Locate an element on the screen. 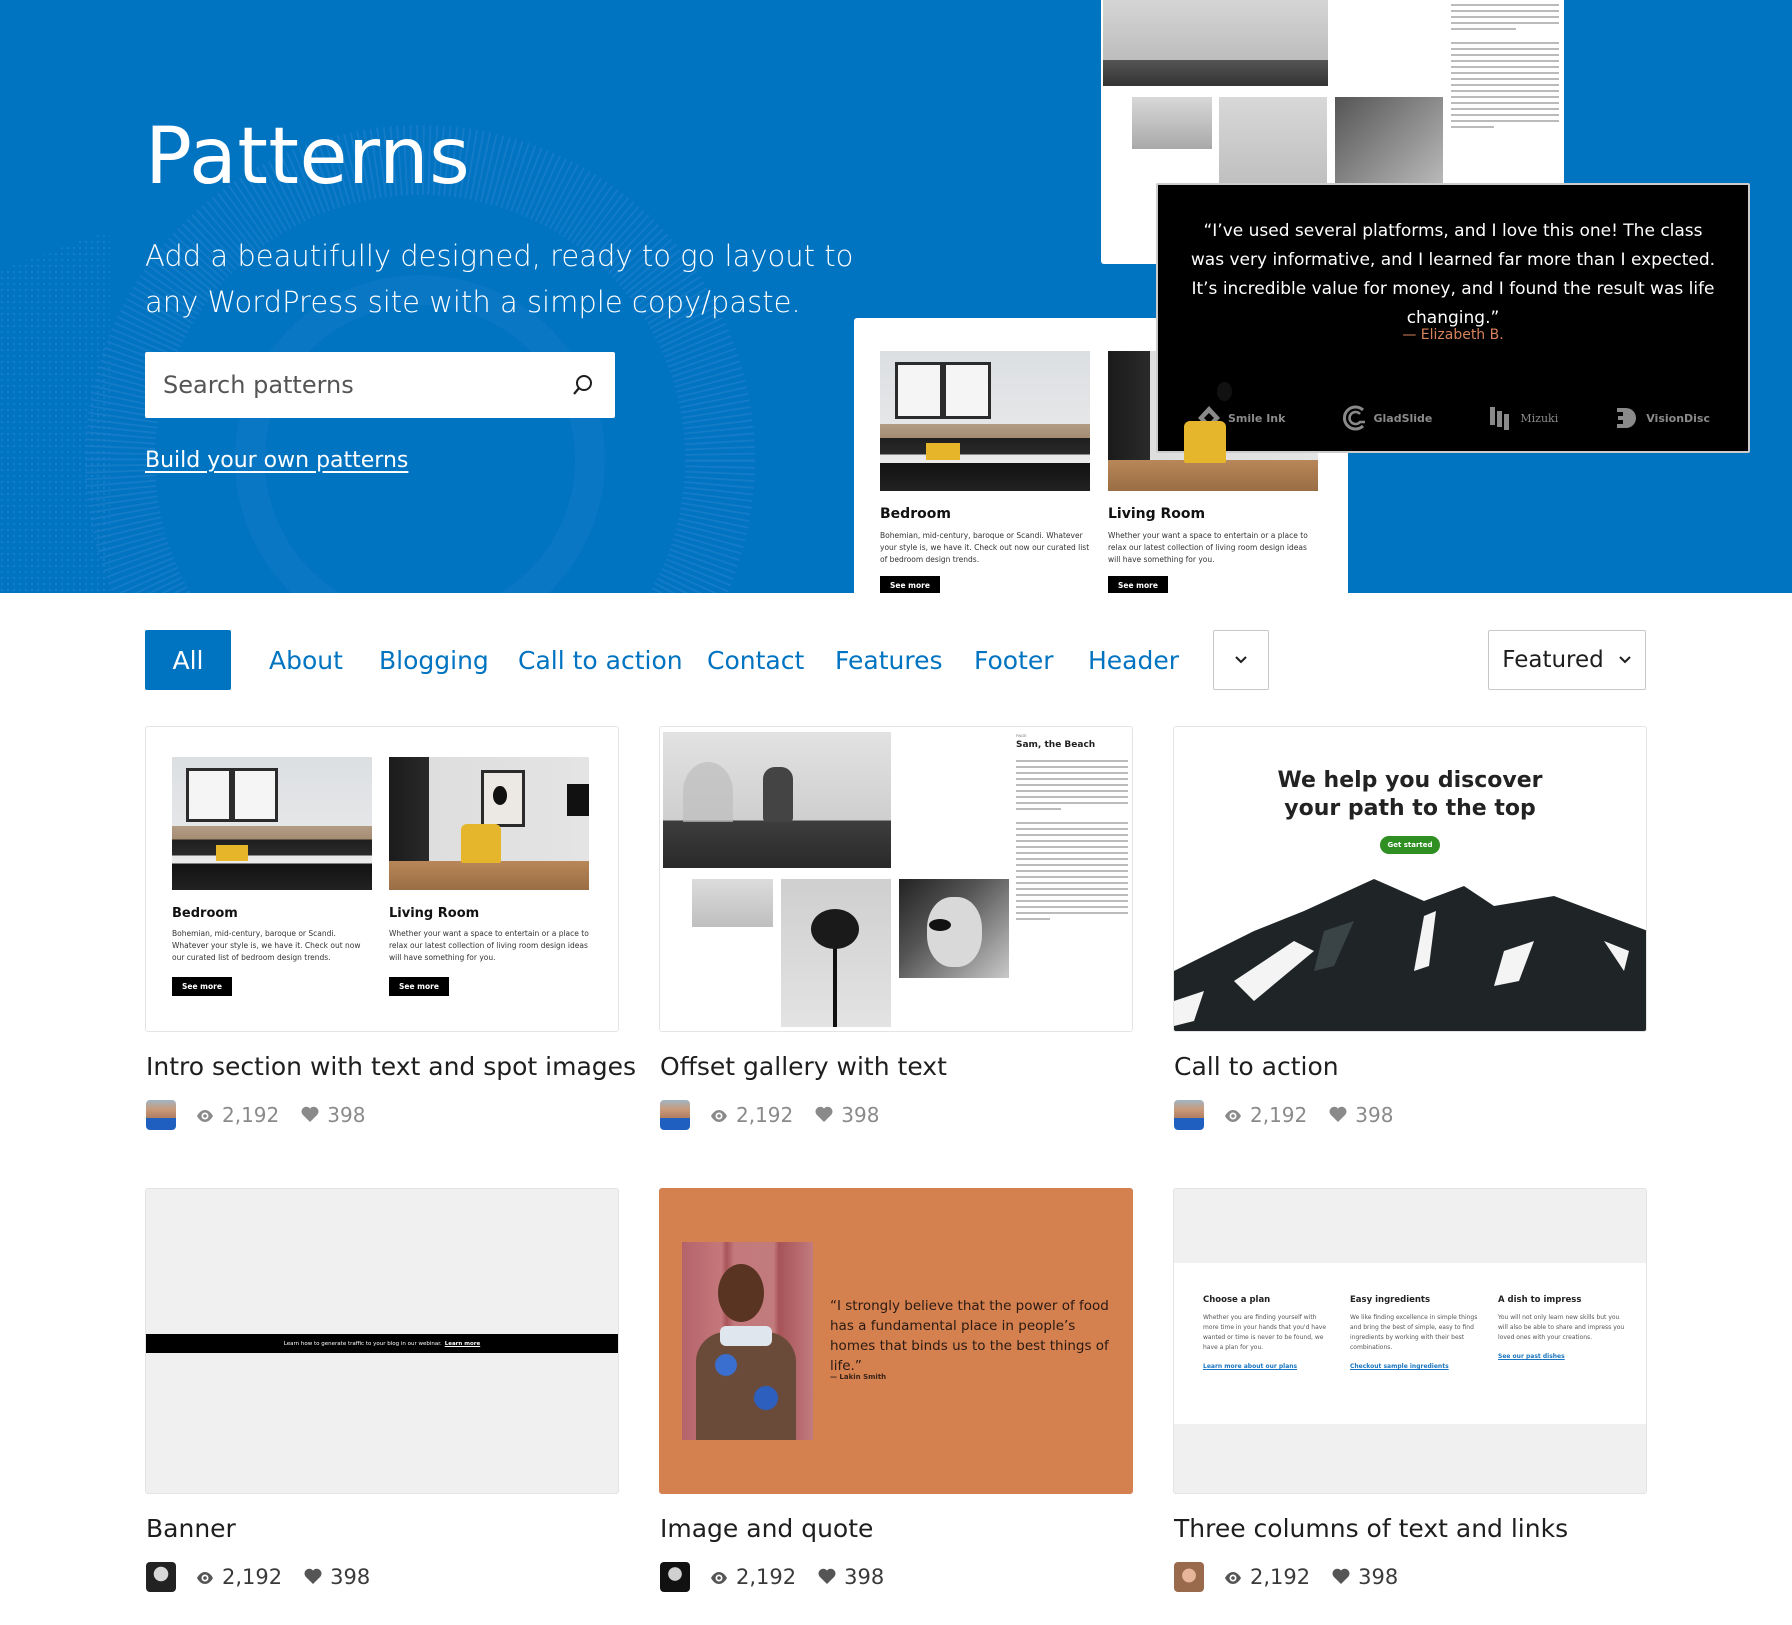  preview-kicker: PAGE is located at coordinates (1021, 735).